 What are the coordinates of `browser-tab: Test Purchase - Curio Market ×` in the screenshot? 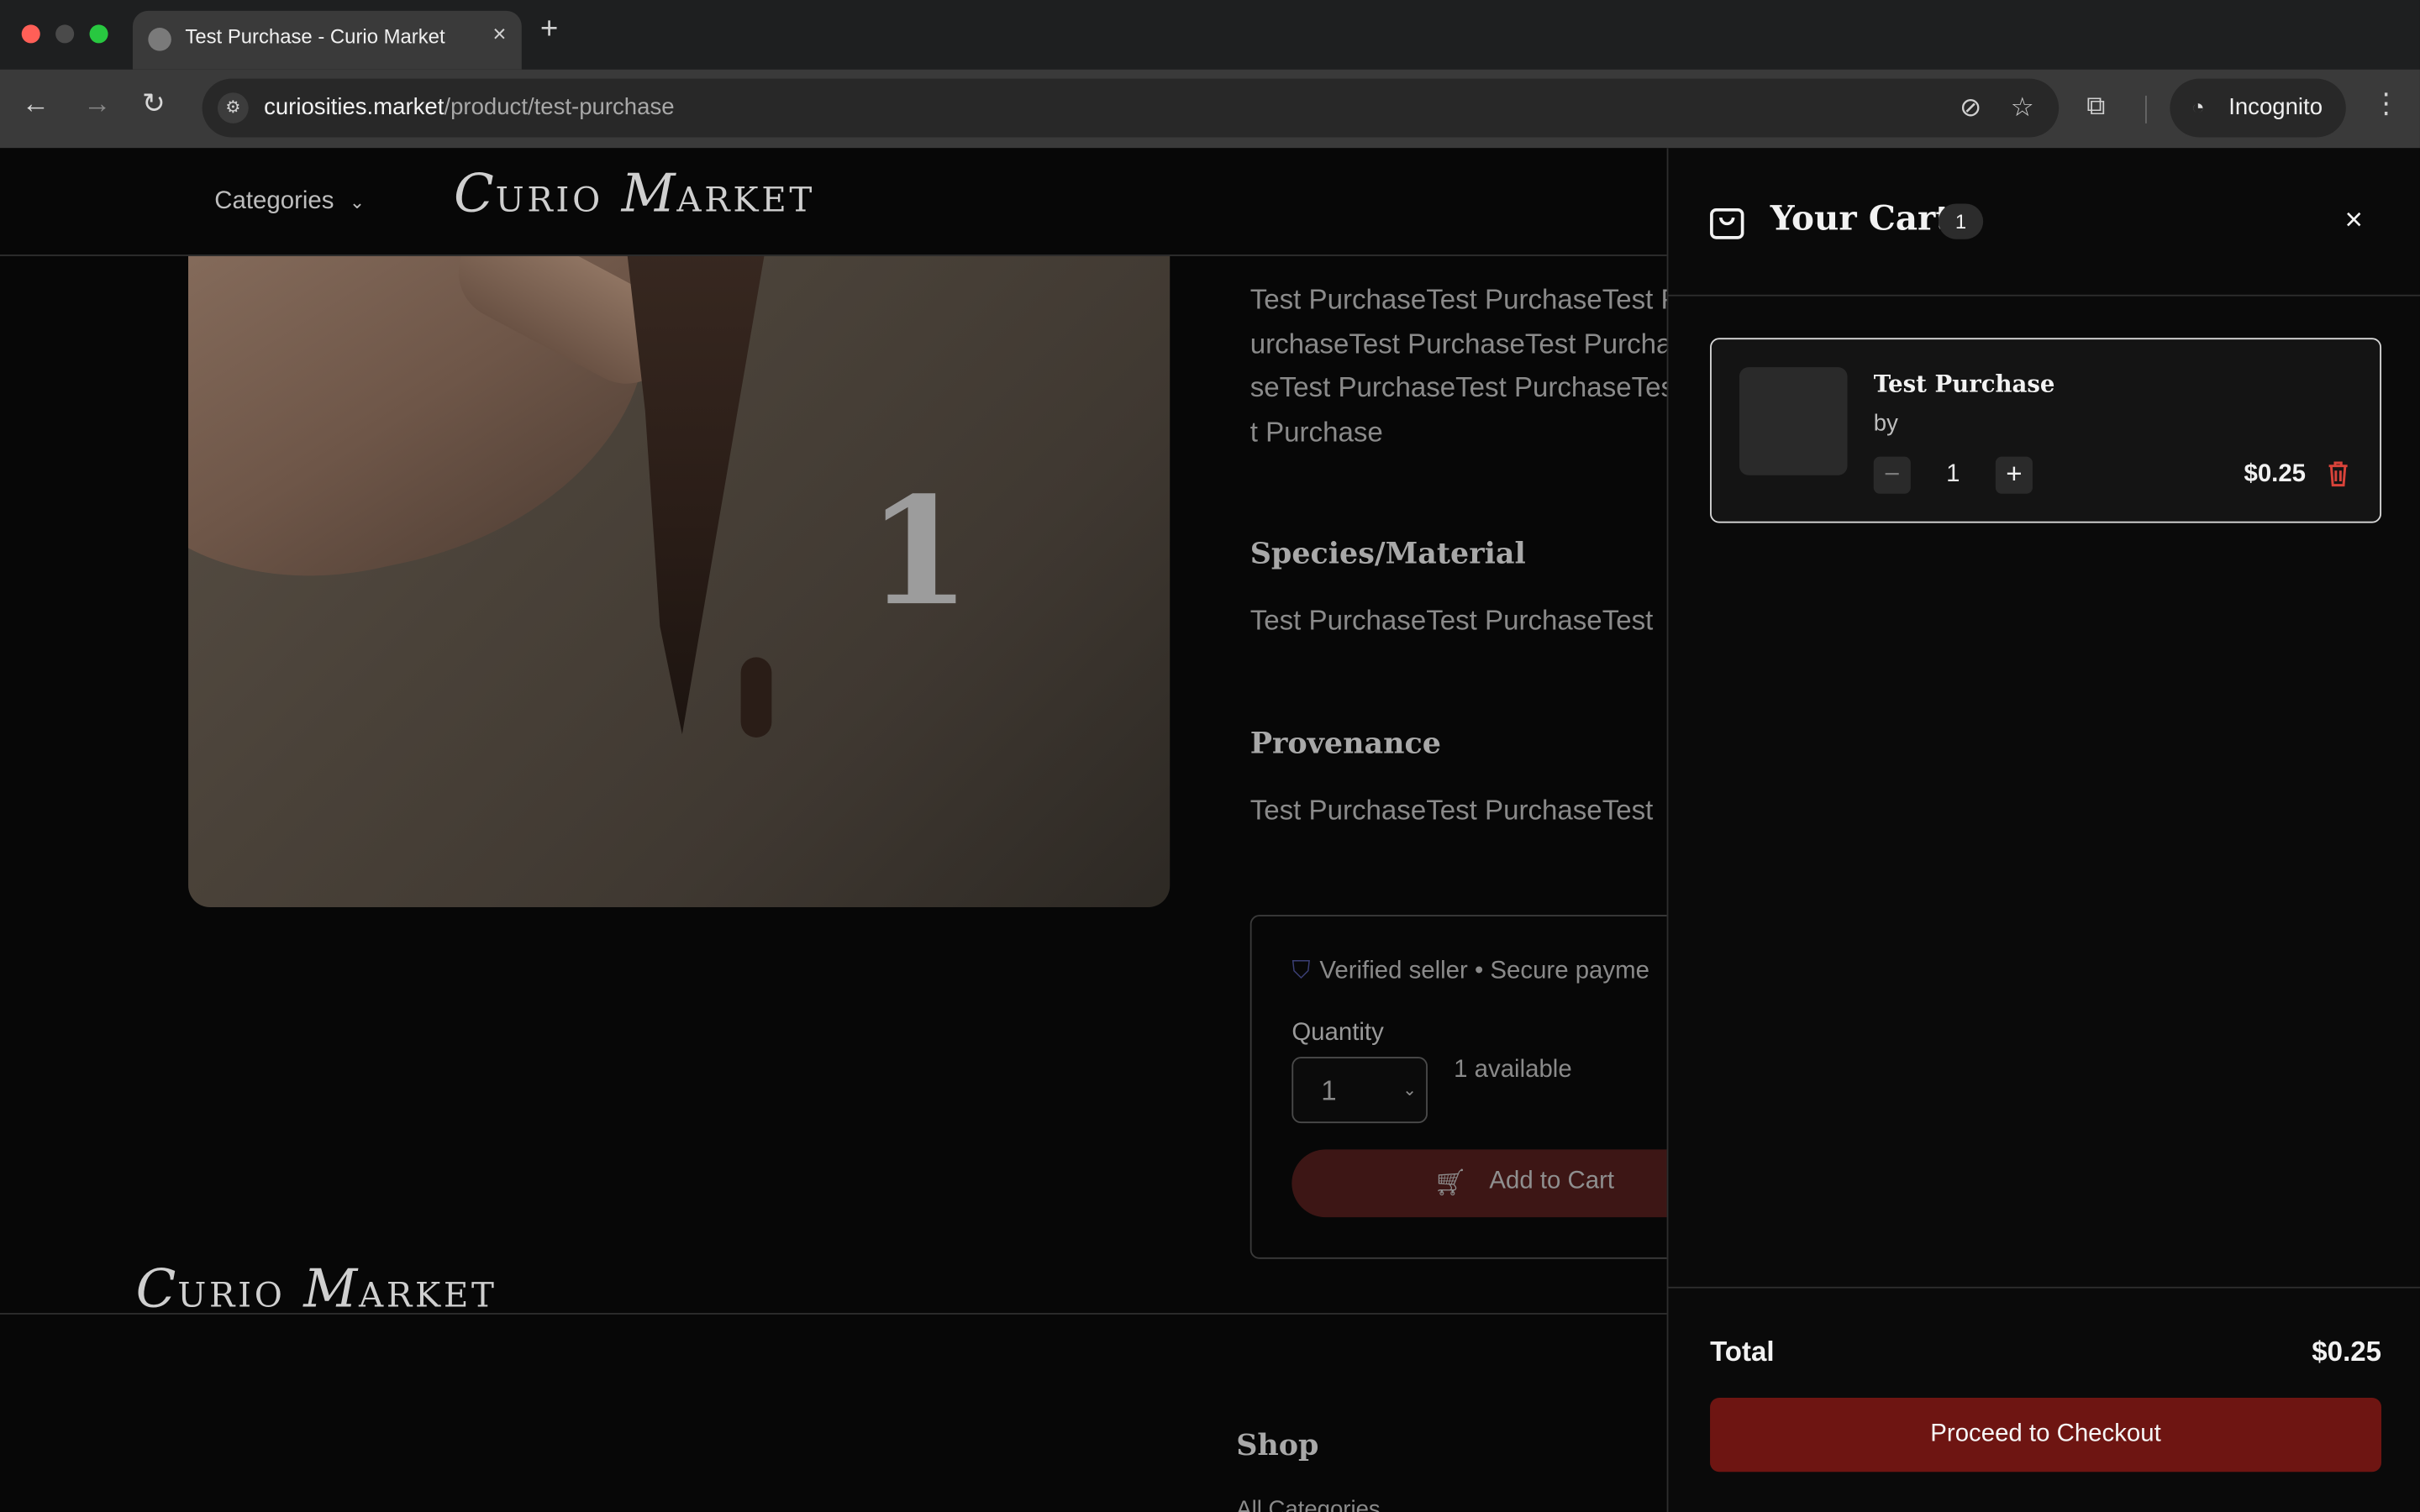 It's located at (327, 40).